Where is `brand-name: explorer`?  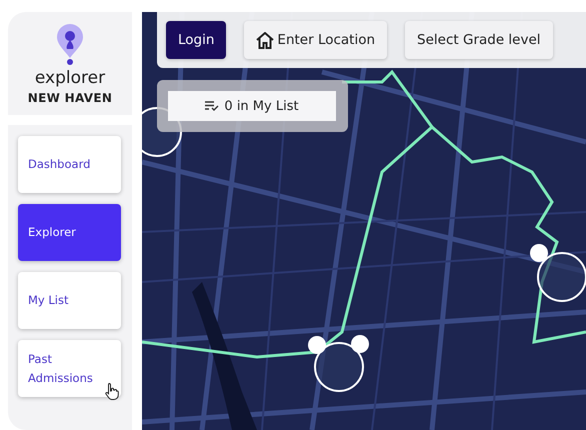
brand-name: explorer is located at coordinates (70, 78).